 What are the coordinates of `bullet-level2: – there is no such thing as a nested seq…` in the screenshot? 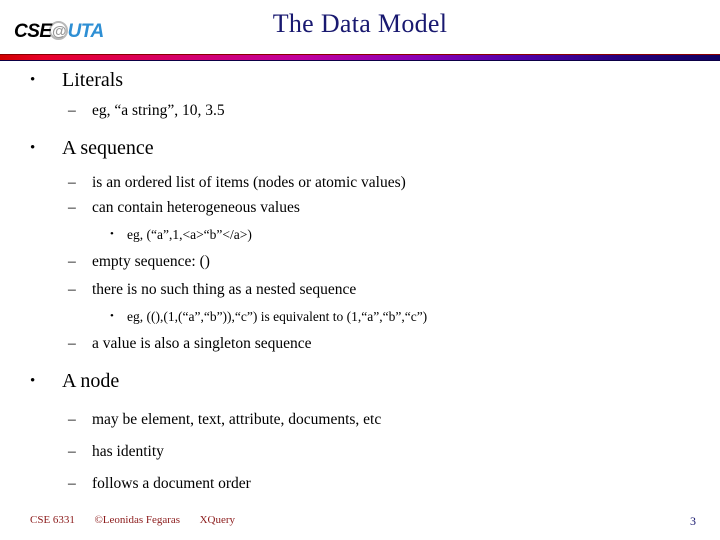 It's located at (394, 289).